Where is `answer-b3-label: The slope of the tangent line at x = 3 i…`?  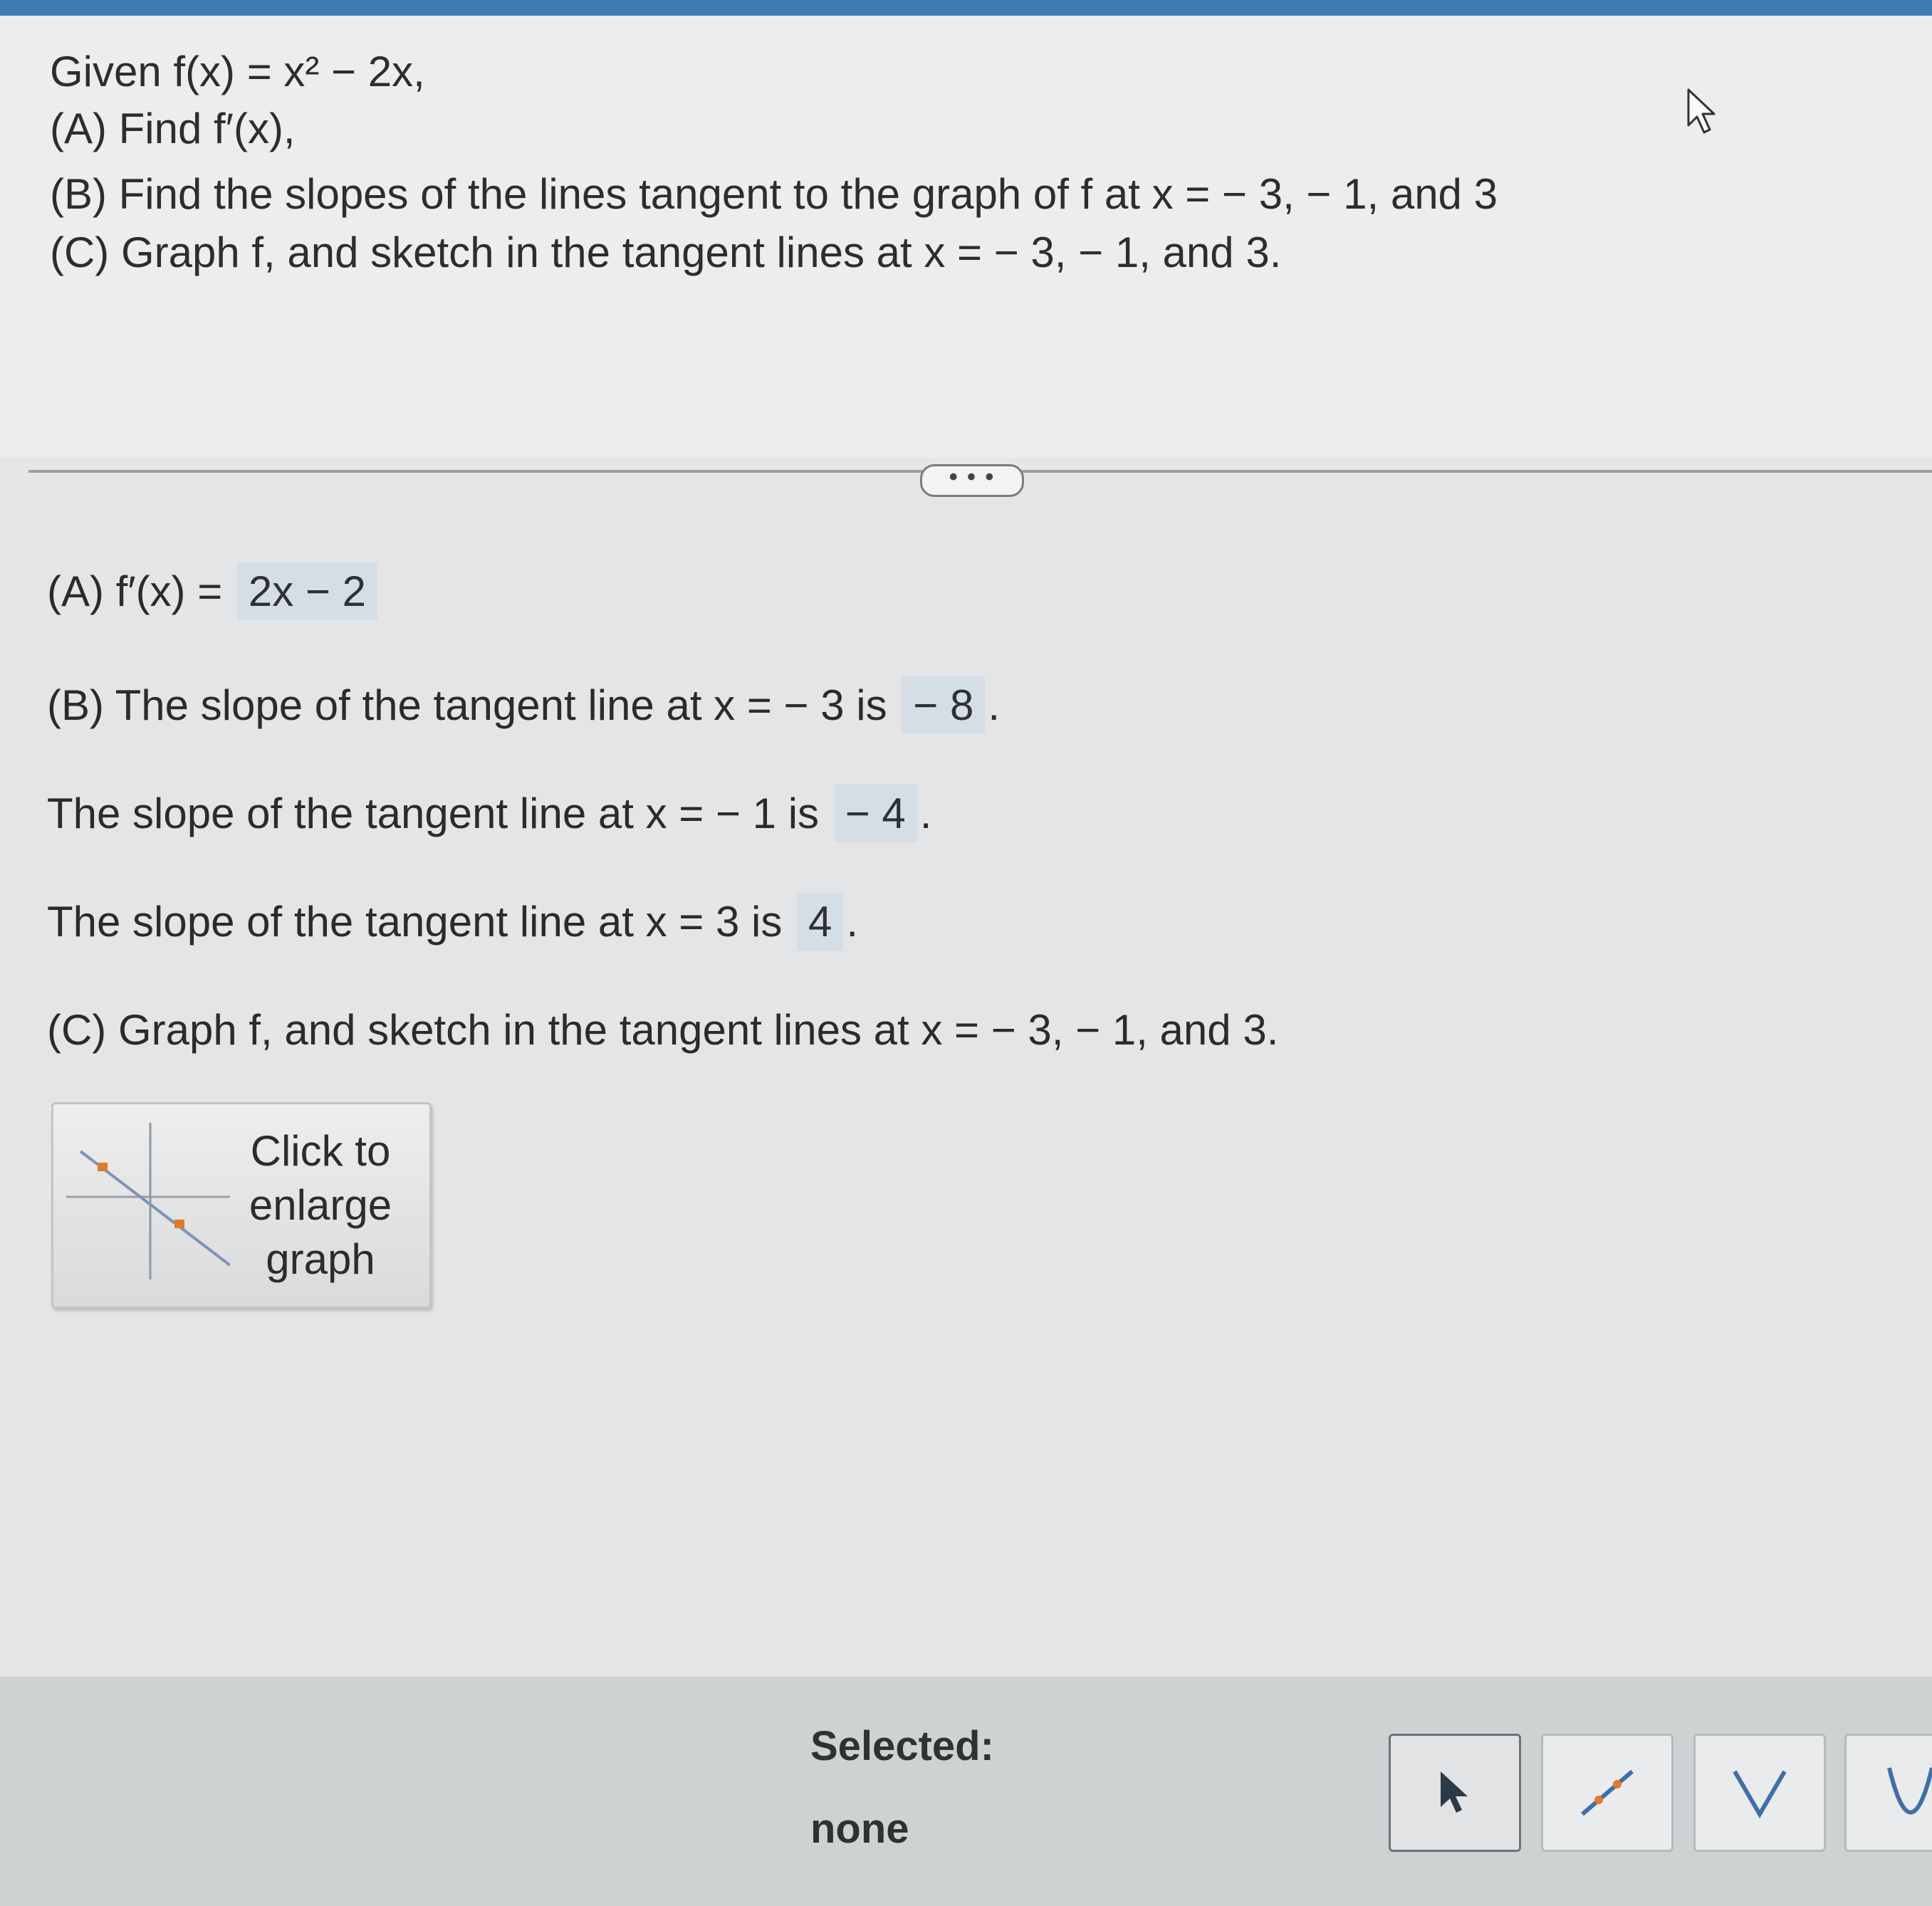
answer-b3-label: The slope of the tangent line at x = 3 i… is located at coordinates (415, 922).